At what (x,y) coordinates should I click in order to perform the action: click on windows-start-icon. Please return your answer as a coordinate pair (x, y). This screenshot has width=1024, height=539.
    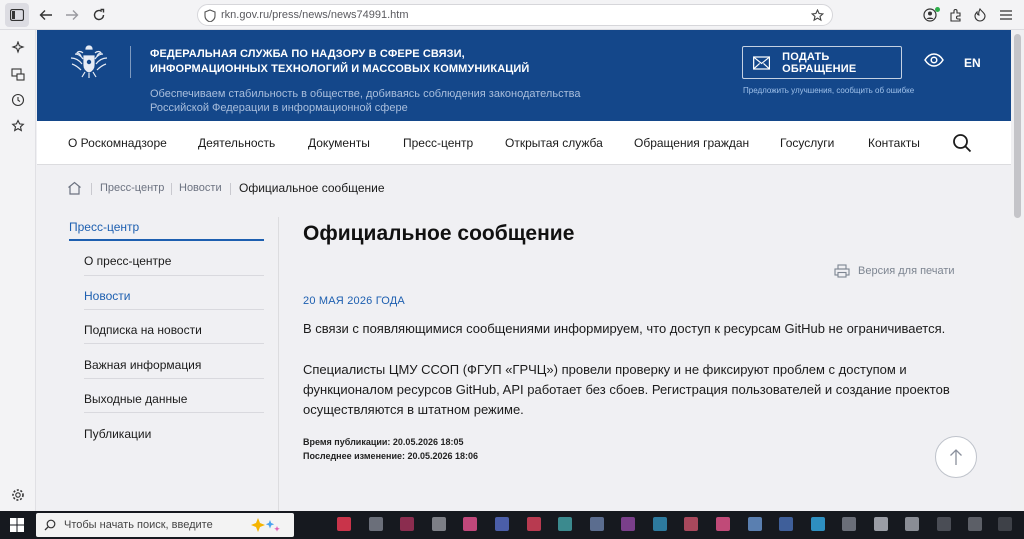
    Looking at the image, I should click on (17, 525).